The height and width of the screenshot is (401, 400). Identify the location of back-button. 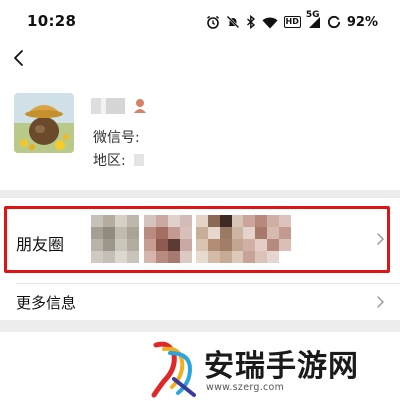
(20, 58).